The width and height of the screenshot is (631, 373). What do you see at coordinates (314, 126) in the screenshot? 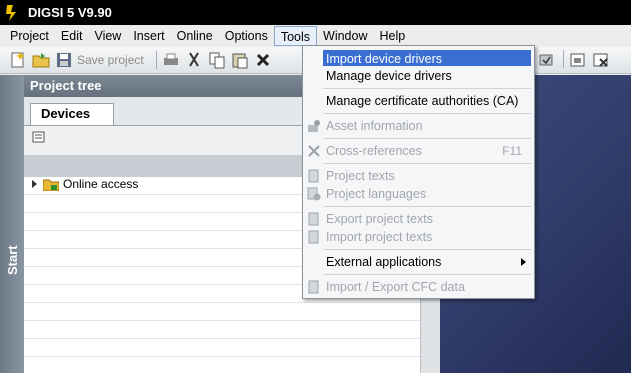
I see `asset-info-icon` at bounding box center [314, 126].